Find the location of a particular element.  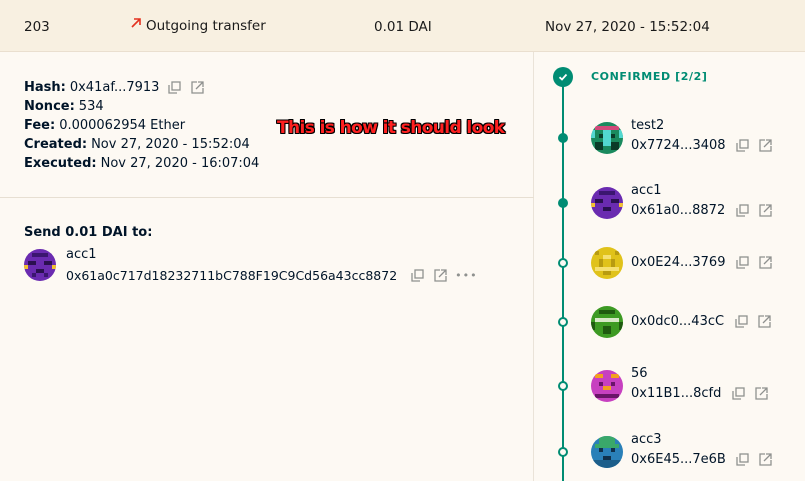

owner-item: 0x0E24...3769 is located at coordinates (670, 263).